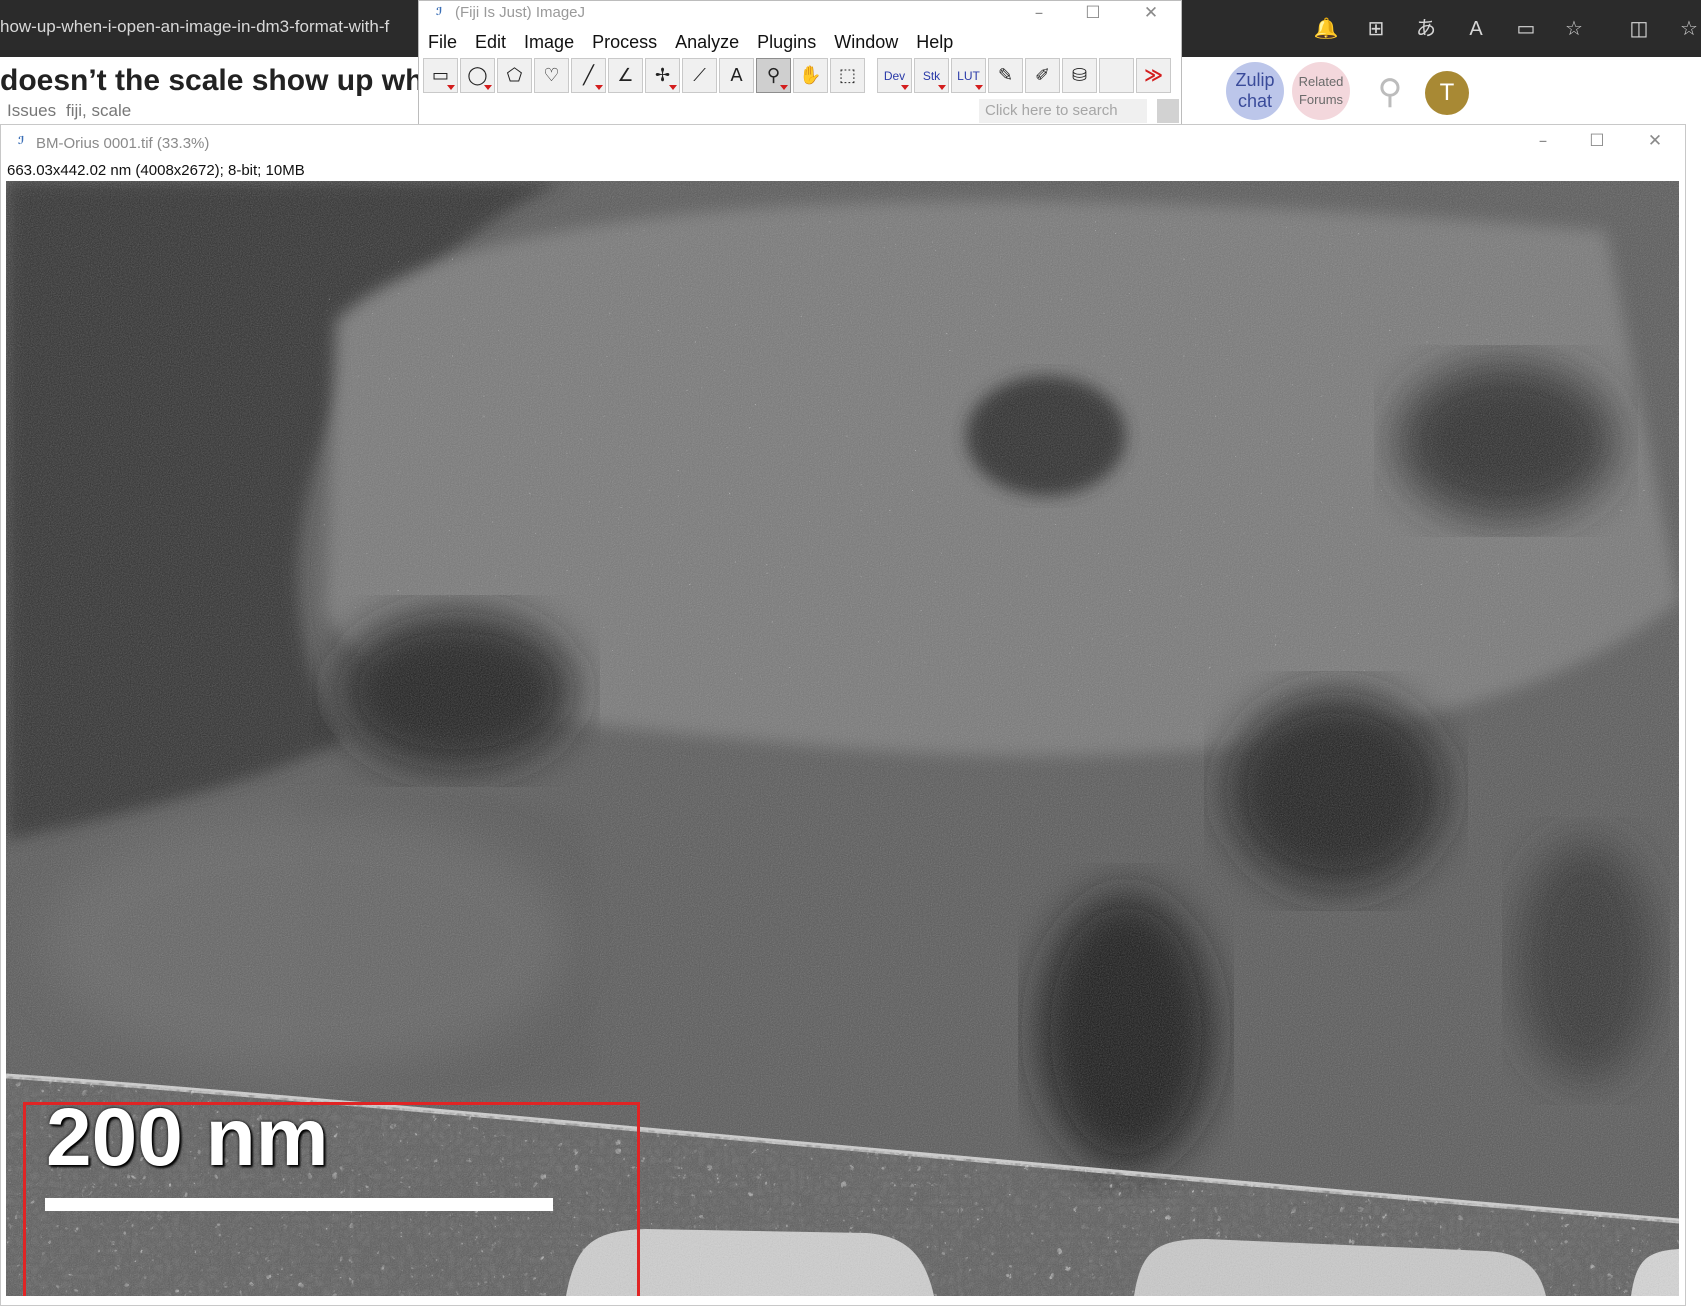 This screenshot has width=1701, height=1306. Describe the element at coordinates (1321, 81) in the screenshot. I see `related-label-line1: Related` at that location.